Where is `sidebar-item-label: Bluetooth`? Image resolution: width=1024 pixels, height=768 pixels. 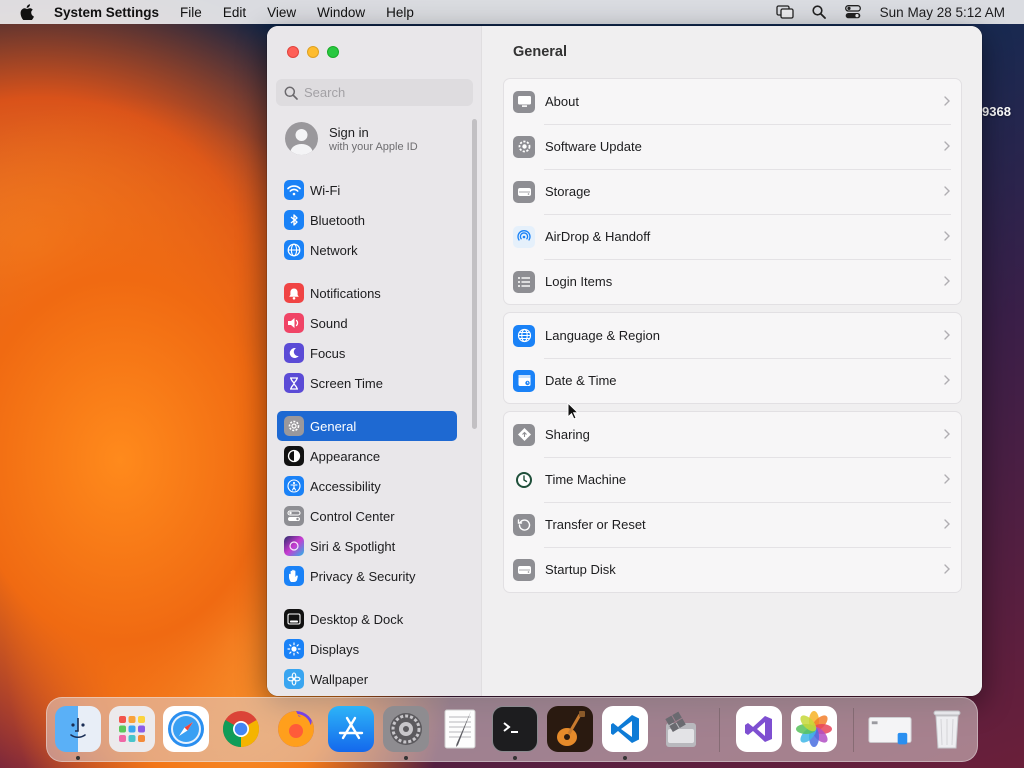 sidebar-item-label: Bluetooth is located at coordinates (337, 220).